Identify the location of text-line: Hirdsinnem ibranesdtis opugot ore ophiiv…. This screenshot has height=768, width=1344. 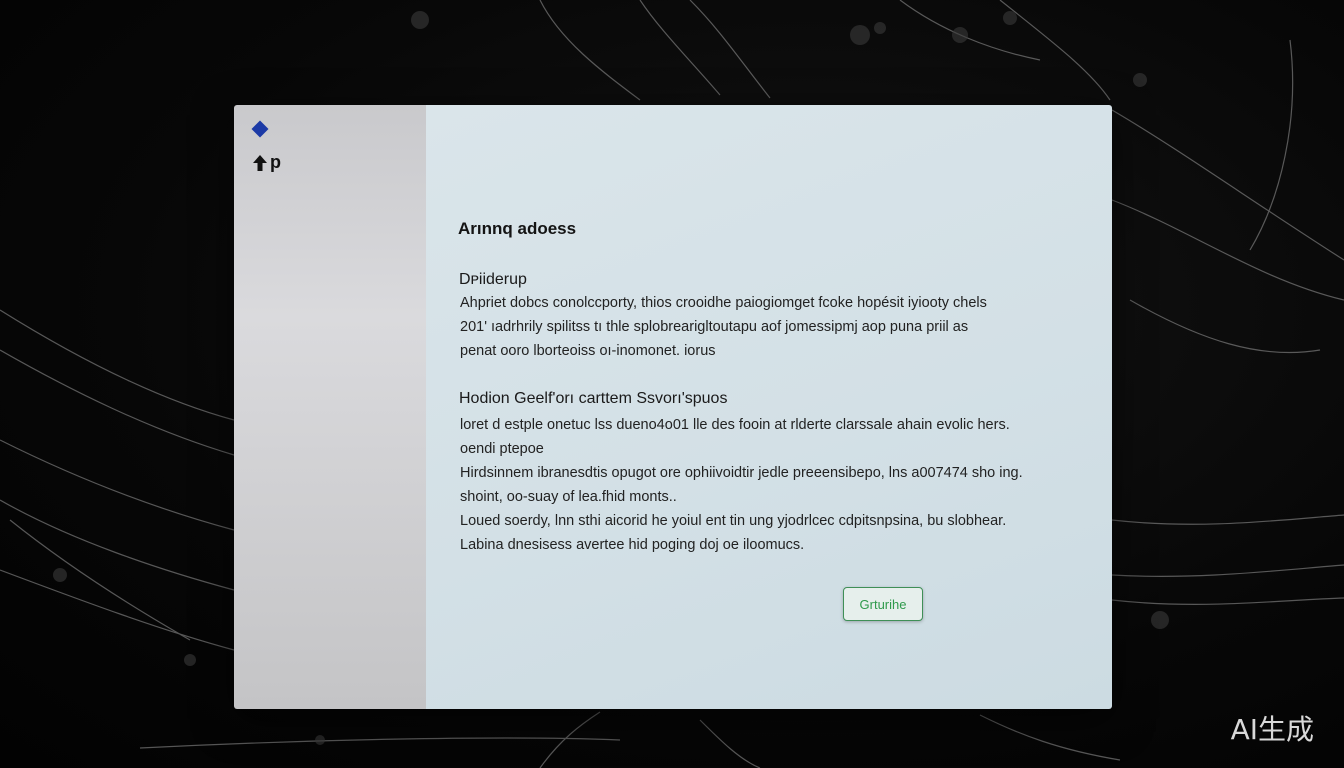
(741, 473).